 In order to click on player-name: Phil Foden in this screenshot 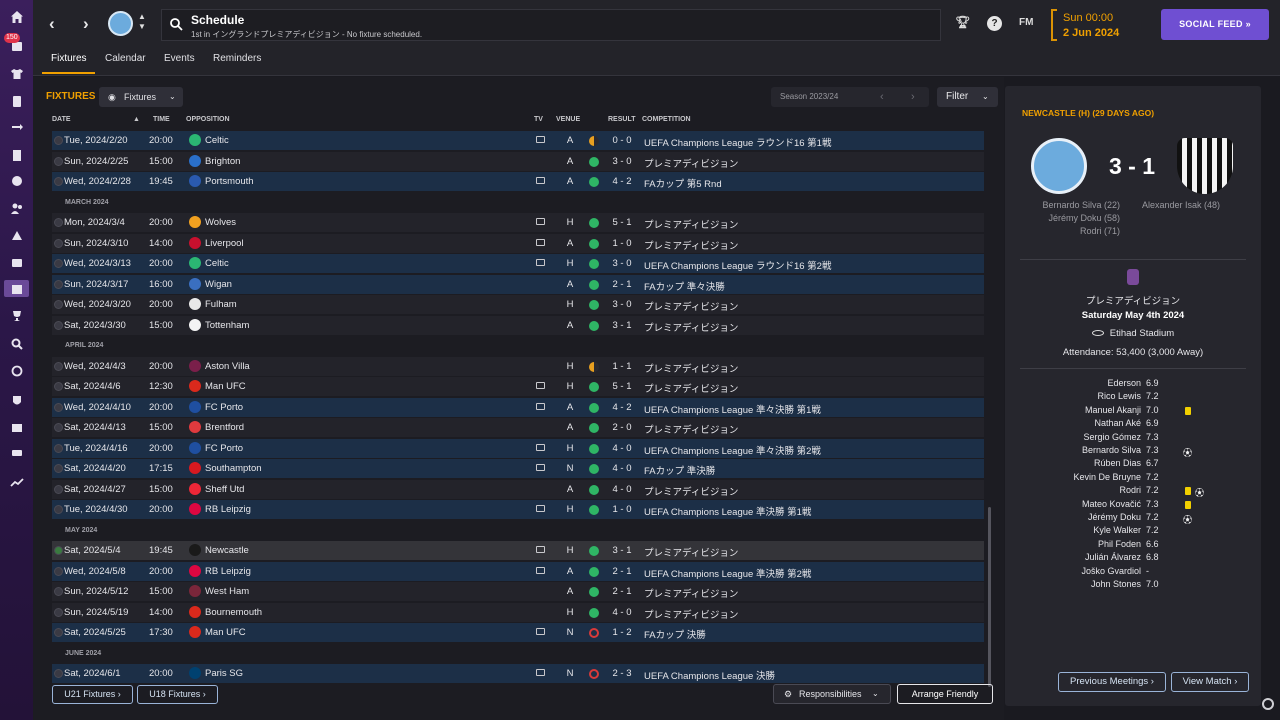, I will do `click(1119, 544)`.